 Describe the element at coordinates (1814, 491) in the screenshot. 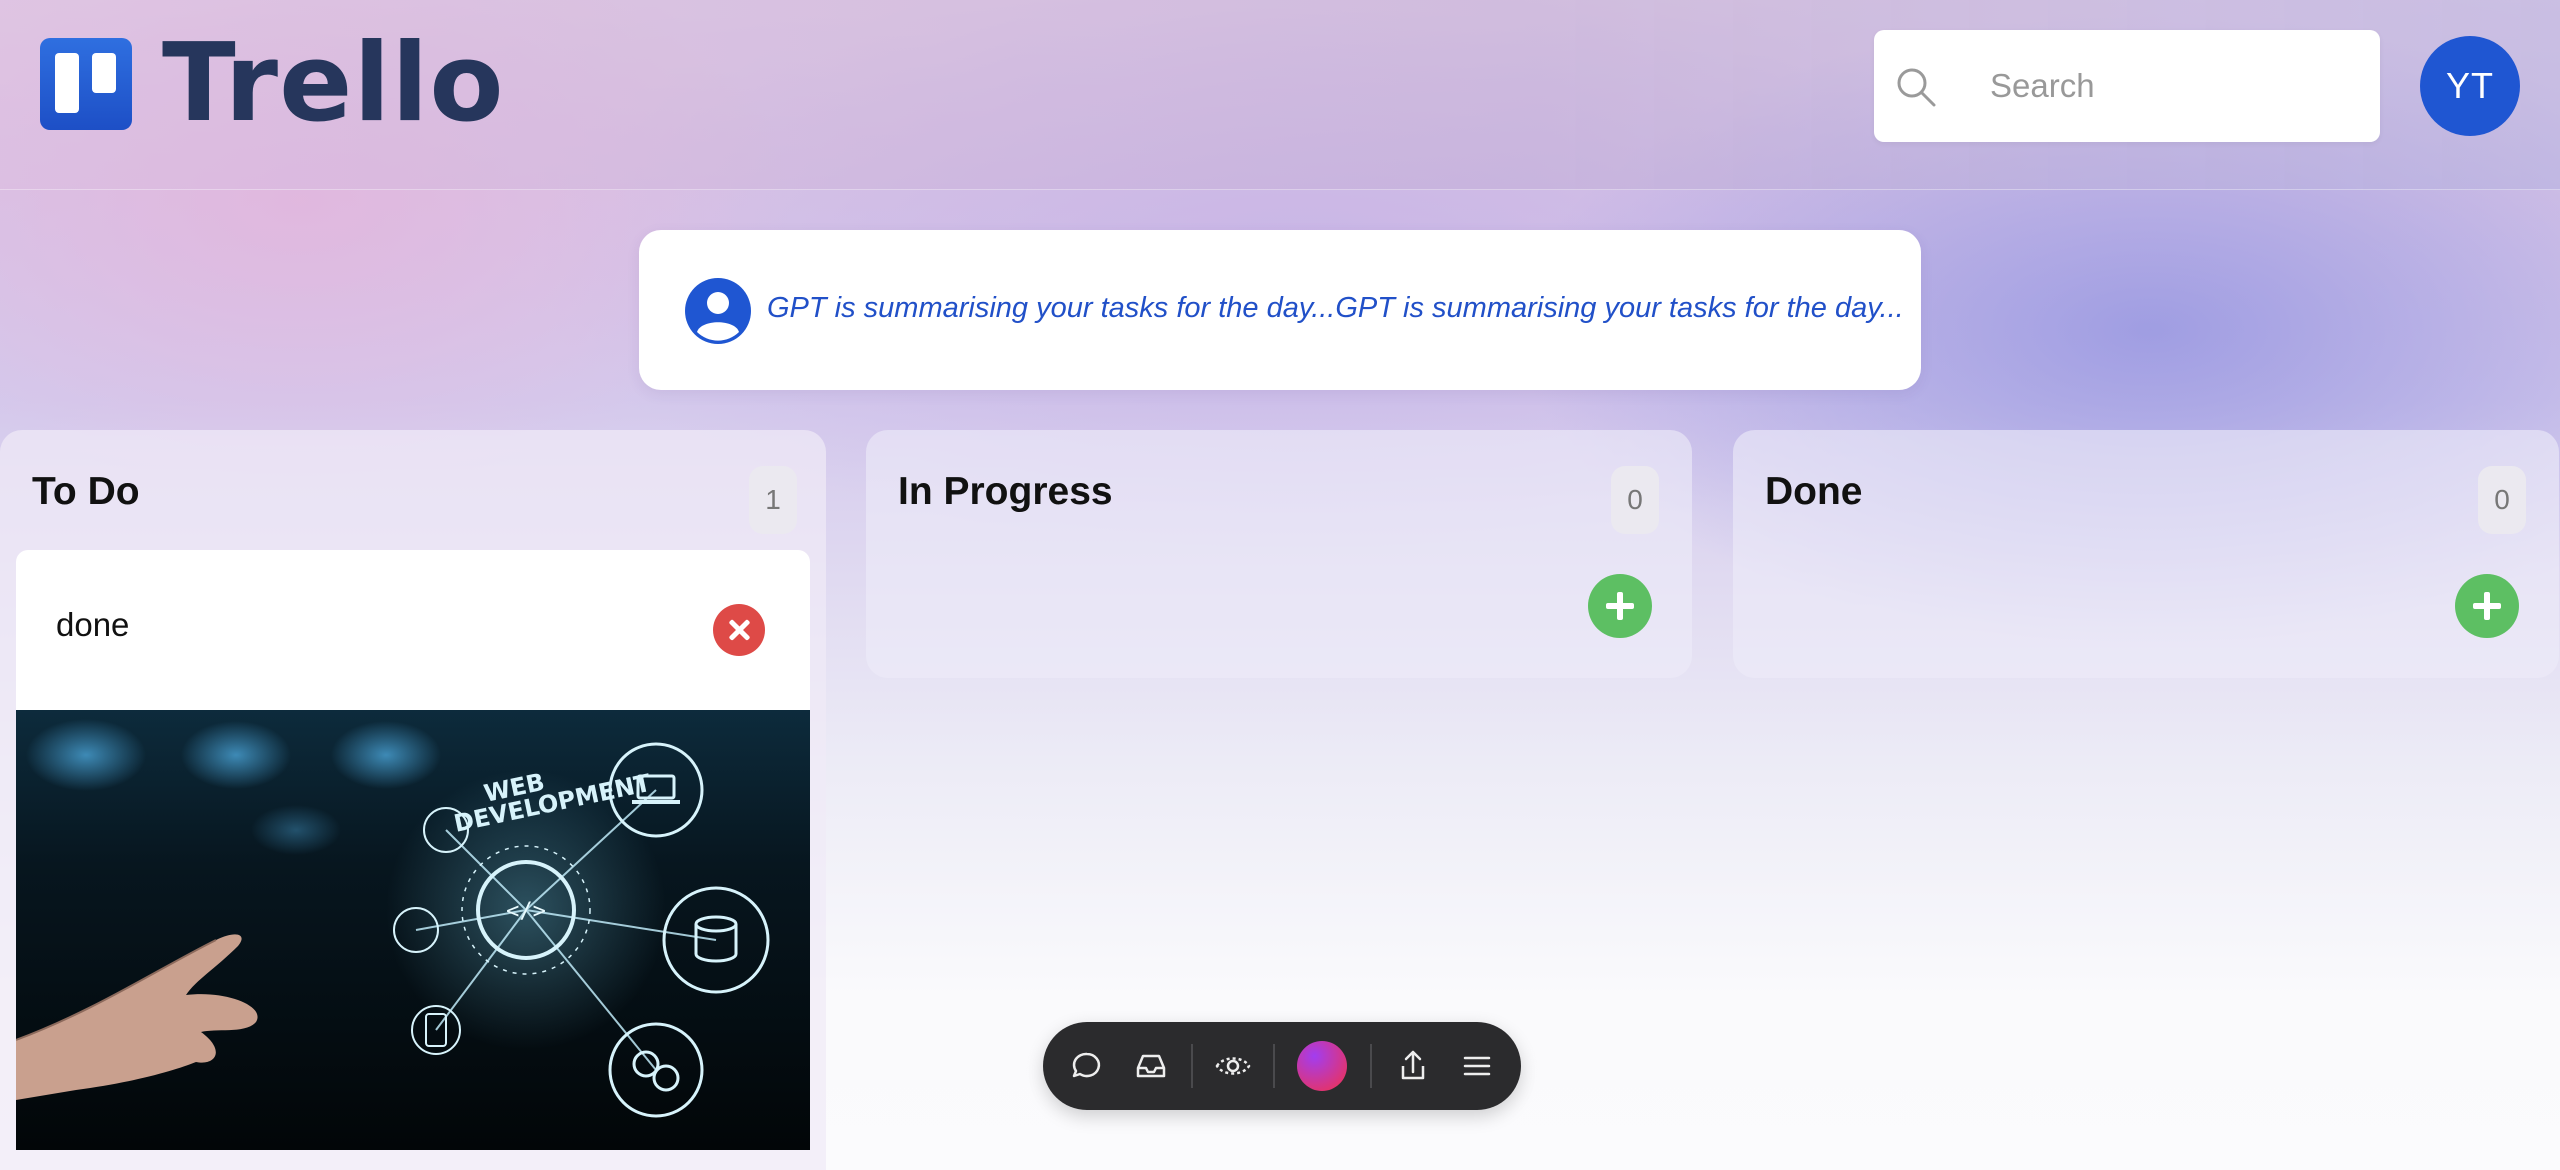

I see `column-title: Done` at that location.